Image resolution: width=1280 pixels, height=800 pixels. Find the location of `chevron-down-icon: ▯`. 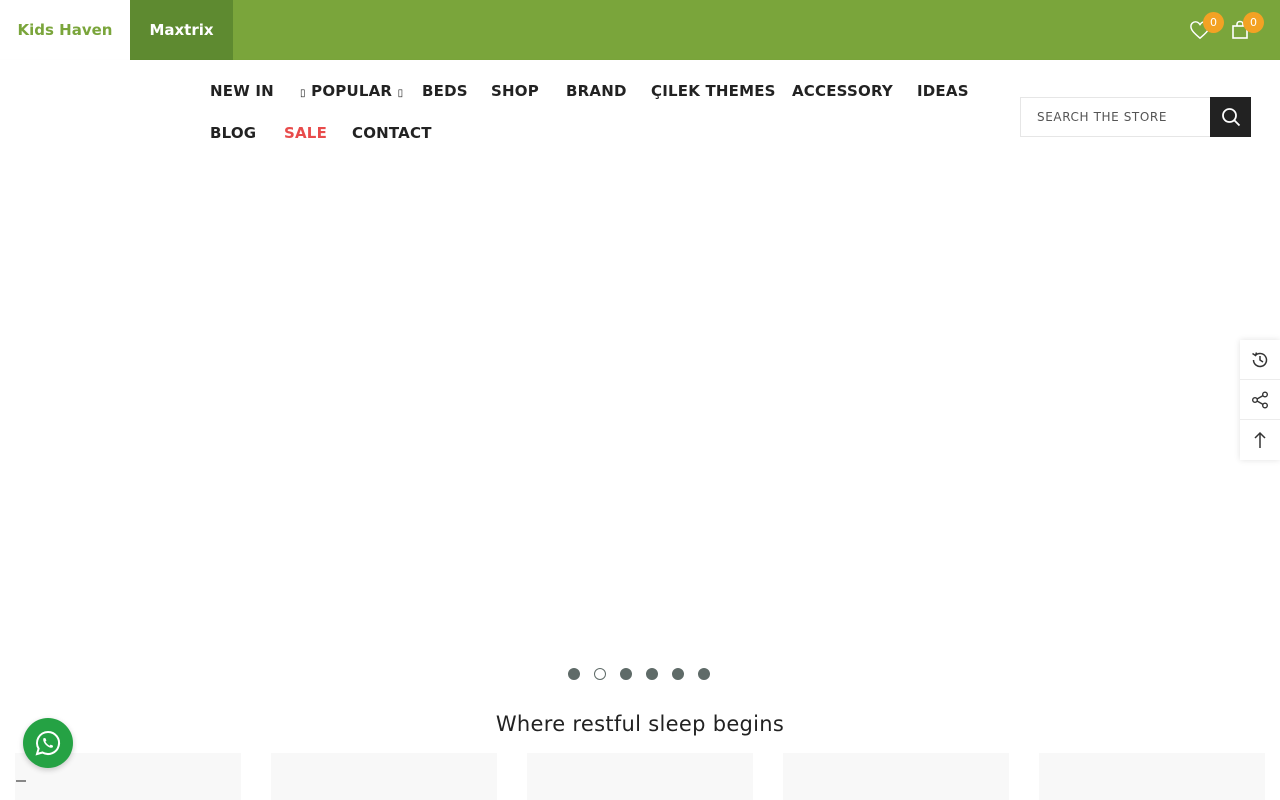

chevron-down-icon: ▯ is located at coordinates (400, 93).